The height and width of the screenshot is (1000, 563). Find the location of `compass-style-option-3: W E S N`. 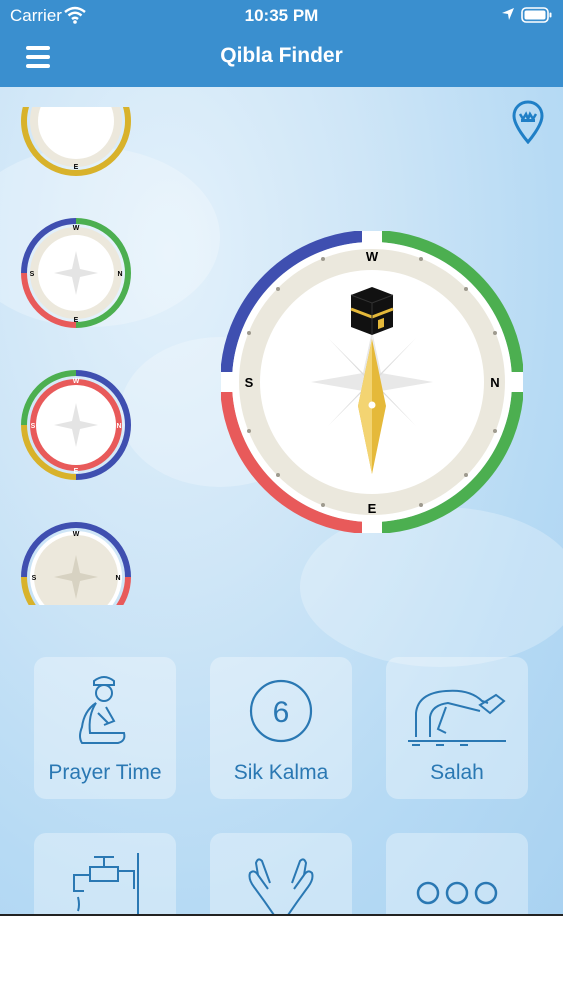

compass-style-option-3: W E S N is located at coordinates (76, 425).